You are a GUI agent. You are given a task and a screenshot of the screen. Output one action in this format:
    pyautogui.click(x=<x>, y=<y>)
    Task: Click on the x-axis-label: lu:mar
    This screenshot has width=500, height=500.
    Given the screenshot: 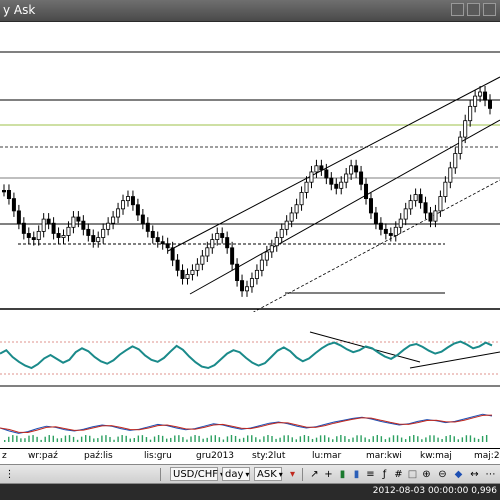 What is the action you would take?
    pyautogui.click(x=327, y=456)
    